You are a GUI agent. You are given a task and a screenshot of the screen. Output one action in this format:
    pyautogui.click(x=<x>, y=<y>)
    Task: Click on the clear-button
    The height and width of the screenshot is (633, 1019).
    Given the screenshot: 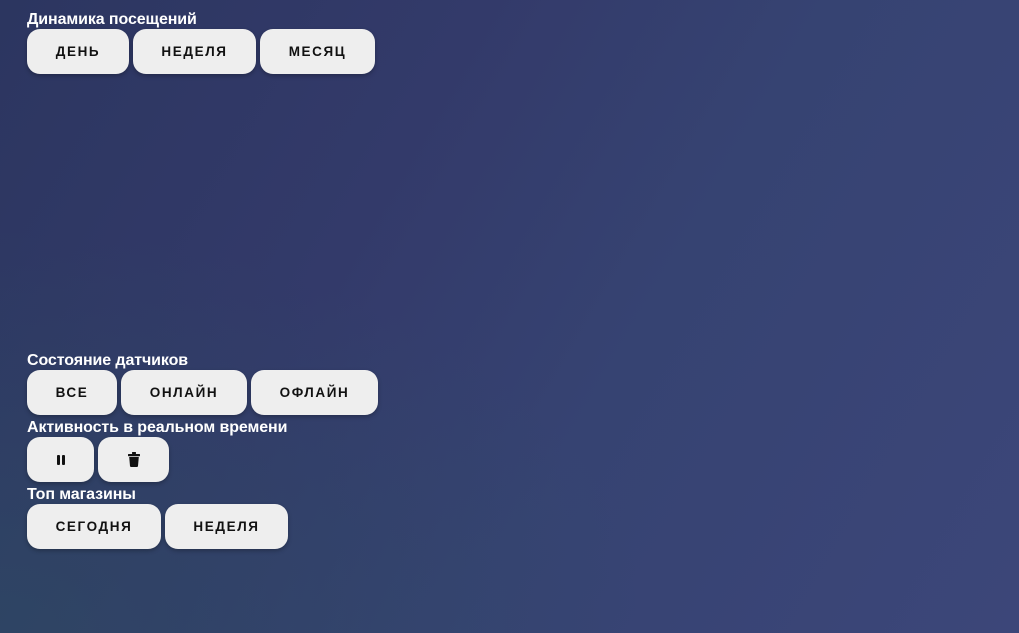 What is the action you would take?
    pyautogui.click(x=133, y=459)
    